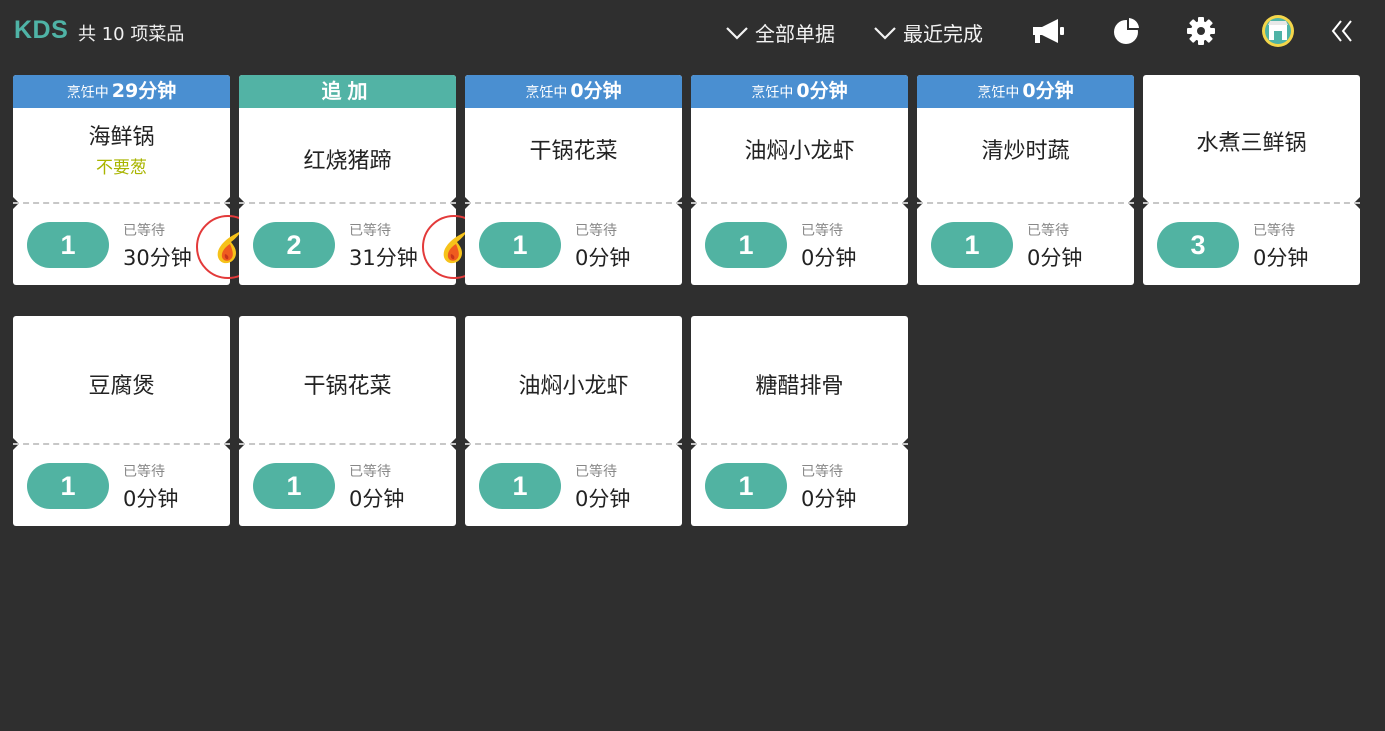 This screenshot has width=1385, height=731. Describe the element at coordinates (799, 180) in the screenshot. I see `dish-card: 烹饪中 0分钟 油焖小龙虾 1 已等待 0分钟` at that location.